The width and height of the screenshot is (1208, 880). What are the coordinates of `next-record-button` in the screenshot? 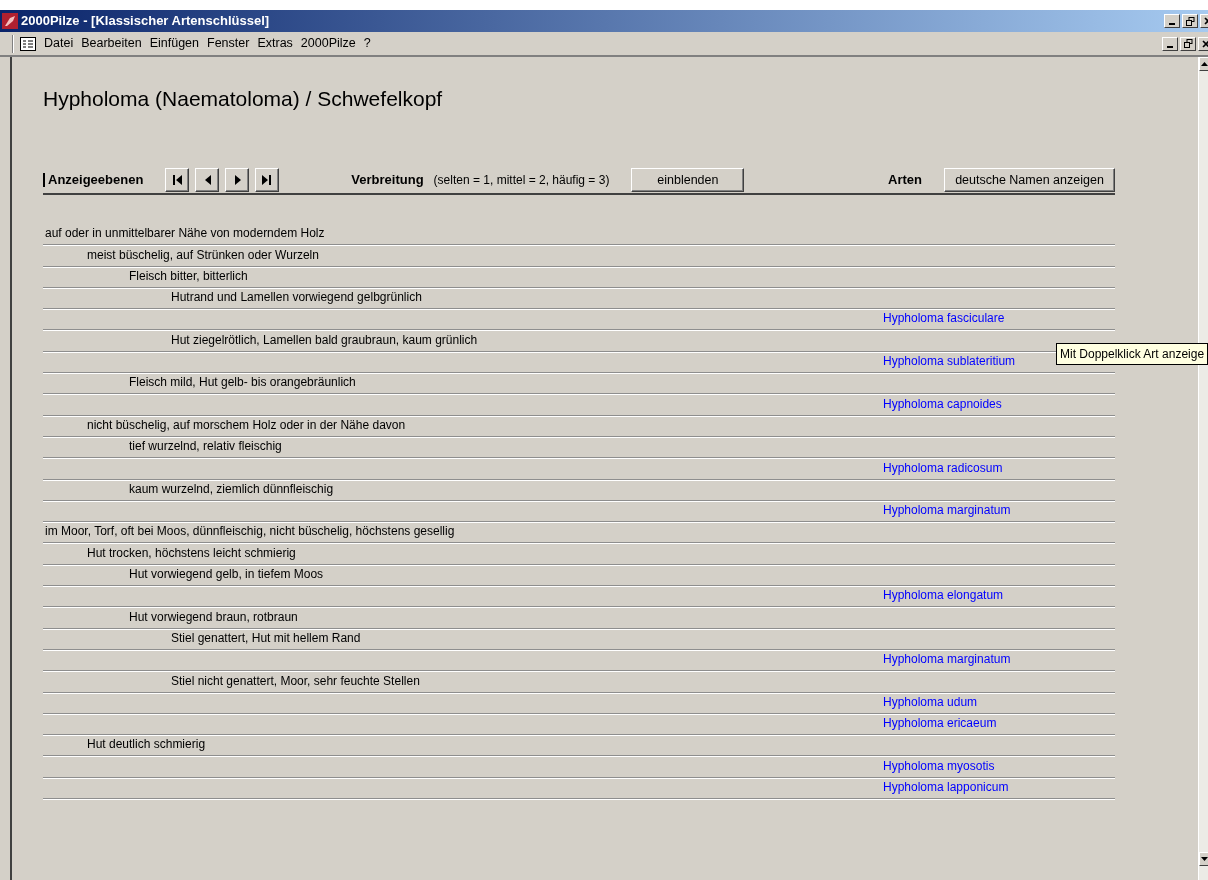 It's located at (237, 180).